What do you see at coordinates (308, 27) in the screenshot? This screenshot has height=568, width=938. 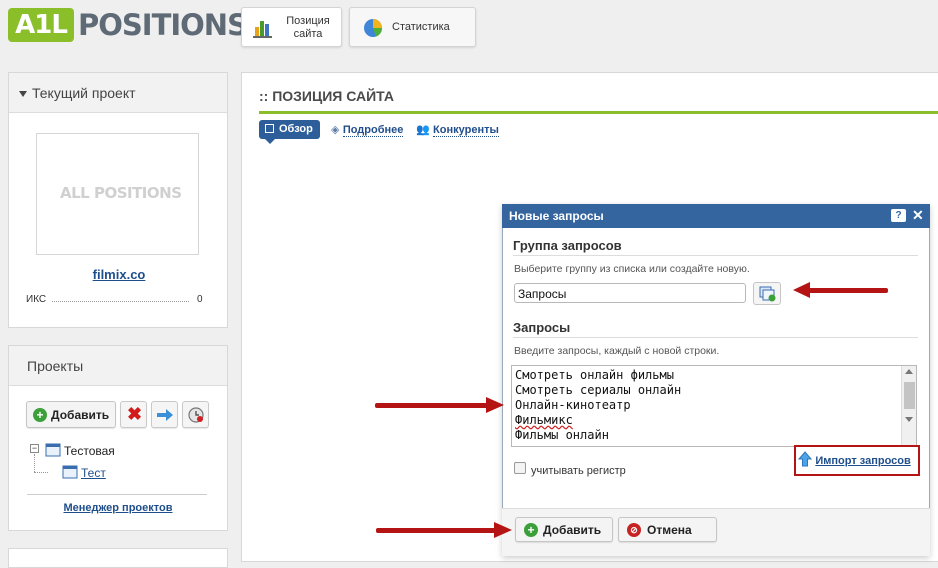 I see `nav-label: Позиция сайта` at bounding box center [308, 27].